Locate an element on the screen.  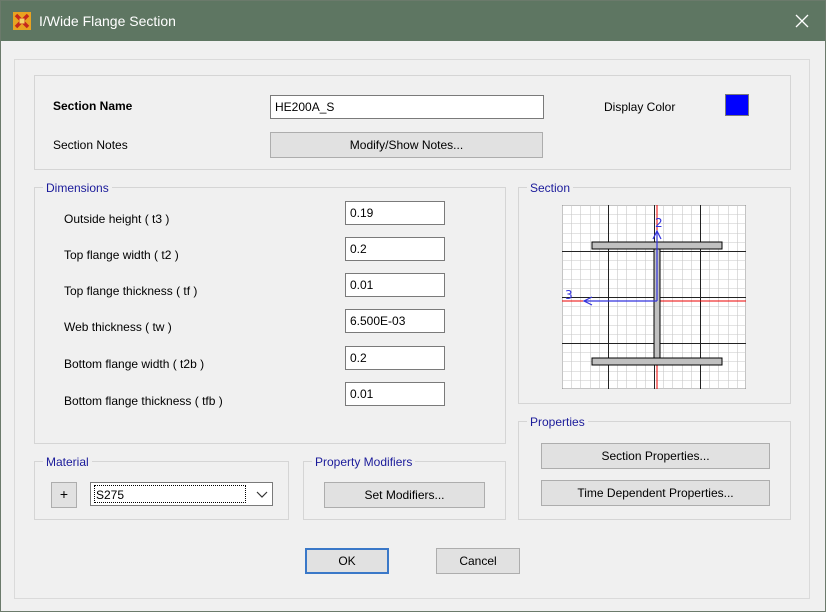
chevron-down-icon is located at coordinates (262, 494).